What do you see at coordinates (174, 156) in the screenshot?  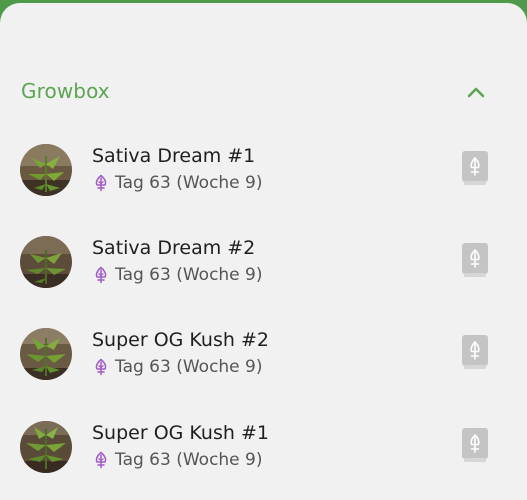 I see `plant-name: Sativa Dream #1` at bounding box center [174, 156].